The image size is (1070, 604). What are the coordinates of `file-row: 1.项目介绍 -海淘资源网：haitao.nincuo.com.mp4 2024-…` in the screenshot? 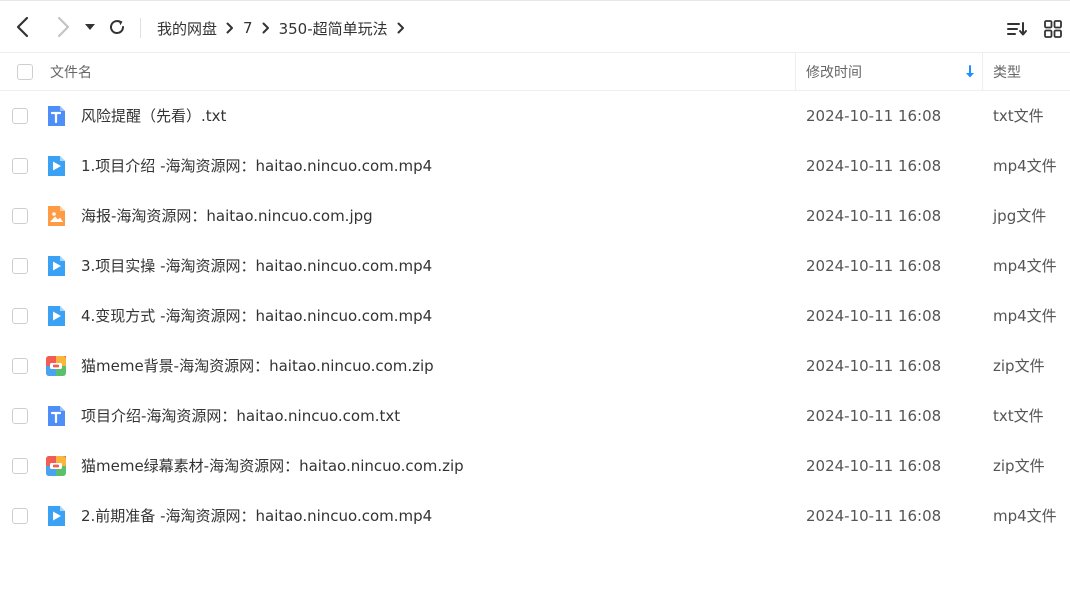 It's located at (535, 166).